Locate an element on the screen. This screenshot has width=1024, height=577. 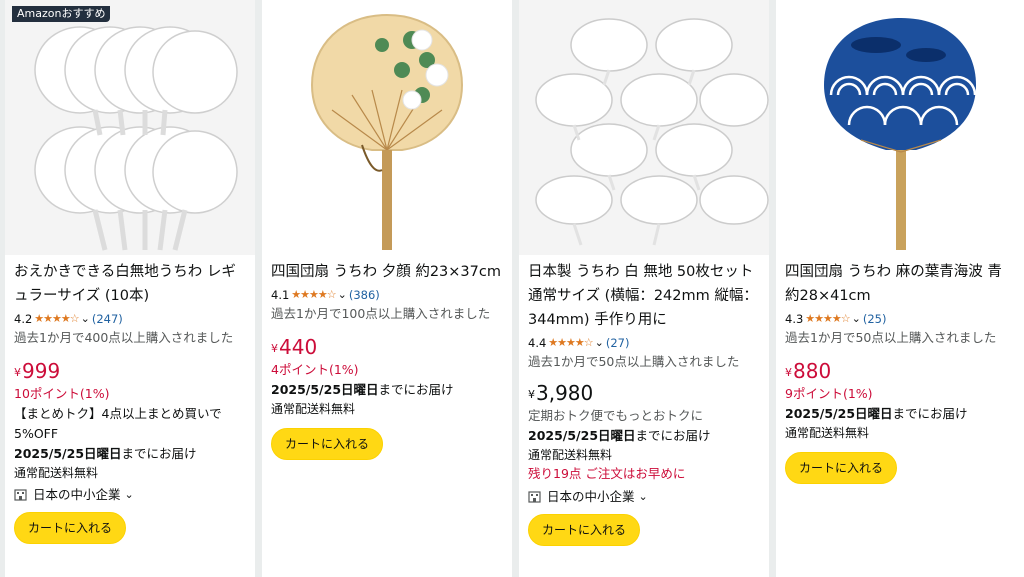
yugao-uchiwa-image is located at coordinates (387, 127).